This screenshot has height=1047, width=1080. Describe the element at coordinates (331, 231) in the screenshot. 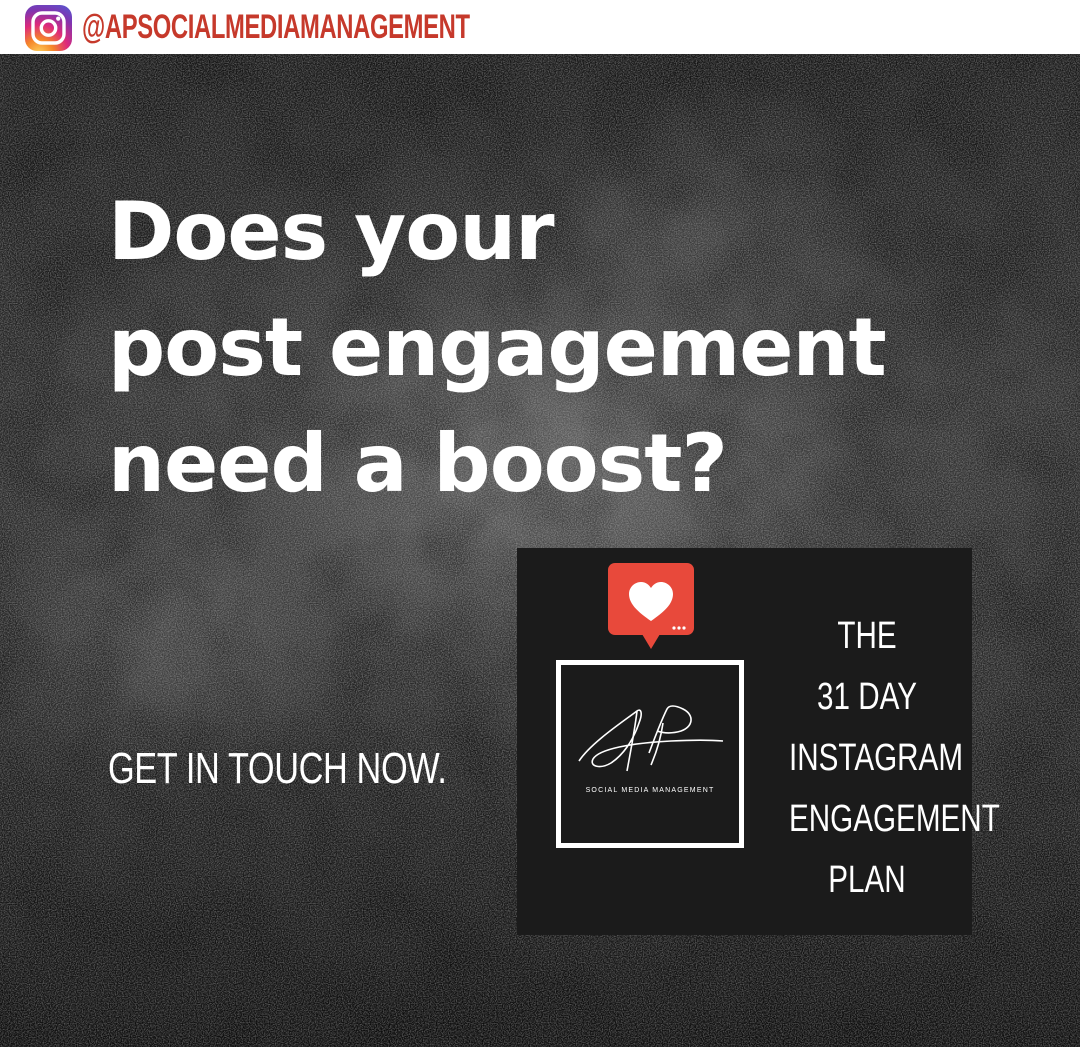

I see `headline-line-1: Does your` at that location.